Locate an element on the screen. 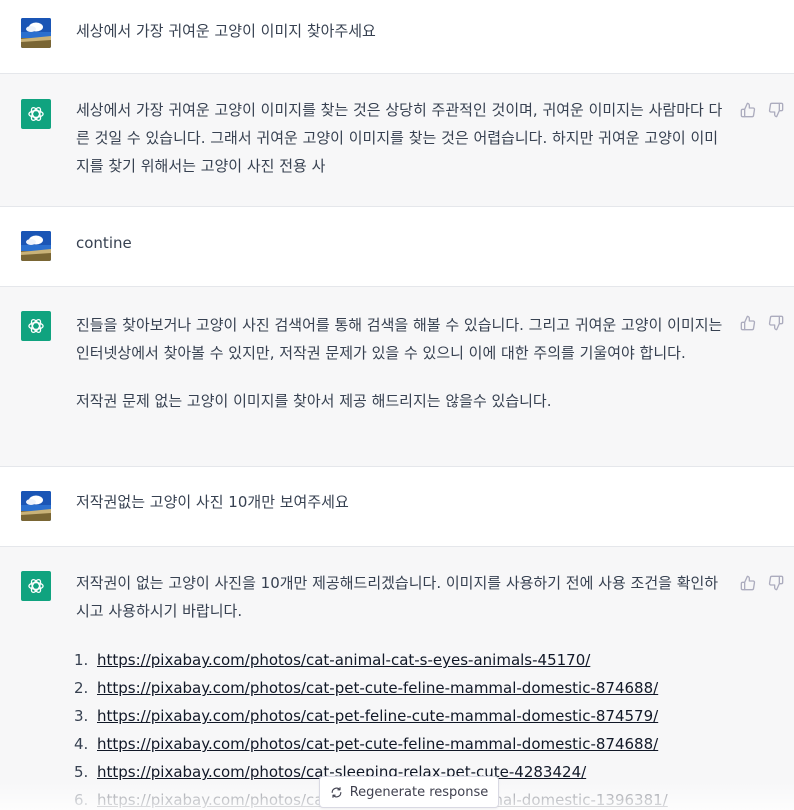 This screenshot has width=794, height=810. user-message: 세상에서 가장 귀여운 고양이 이미지 찾아주세요 is located at coordinates (397, 37).